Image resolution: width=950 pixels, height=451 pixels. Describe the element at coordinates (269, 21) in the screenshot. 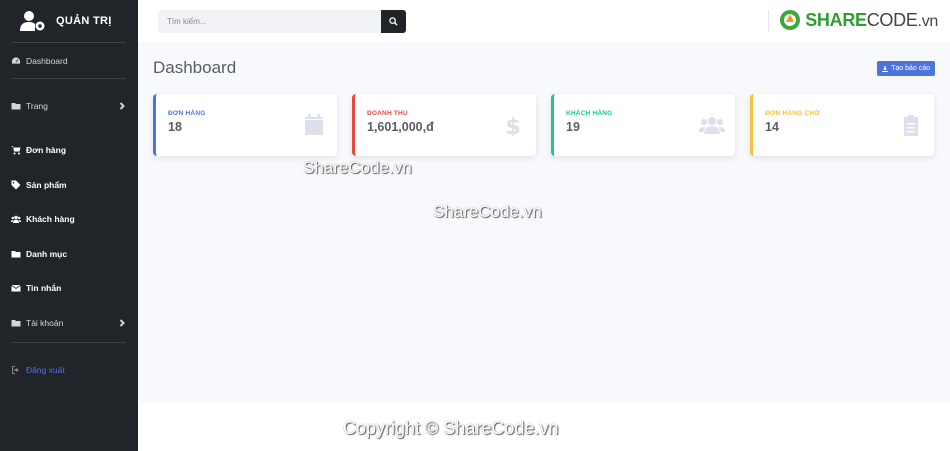

I see `search-input` at that location.